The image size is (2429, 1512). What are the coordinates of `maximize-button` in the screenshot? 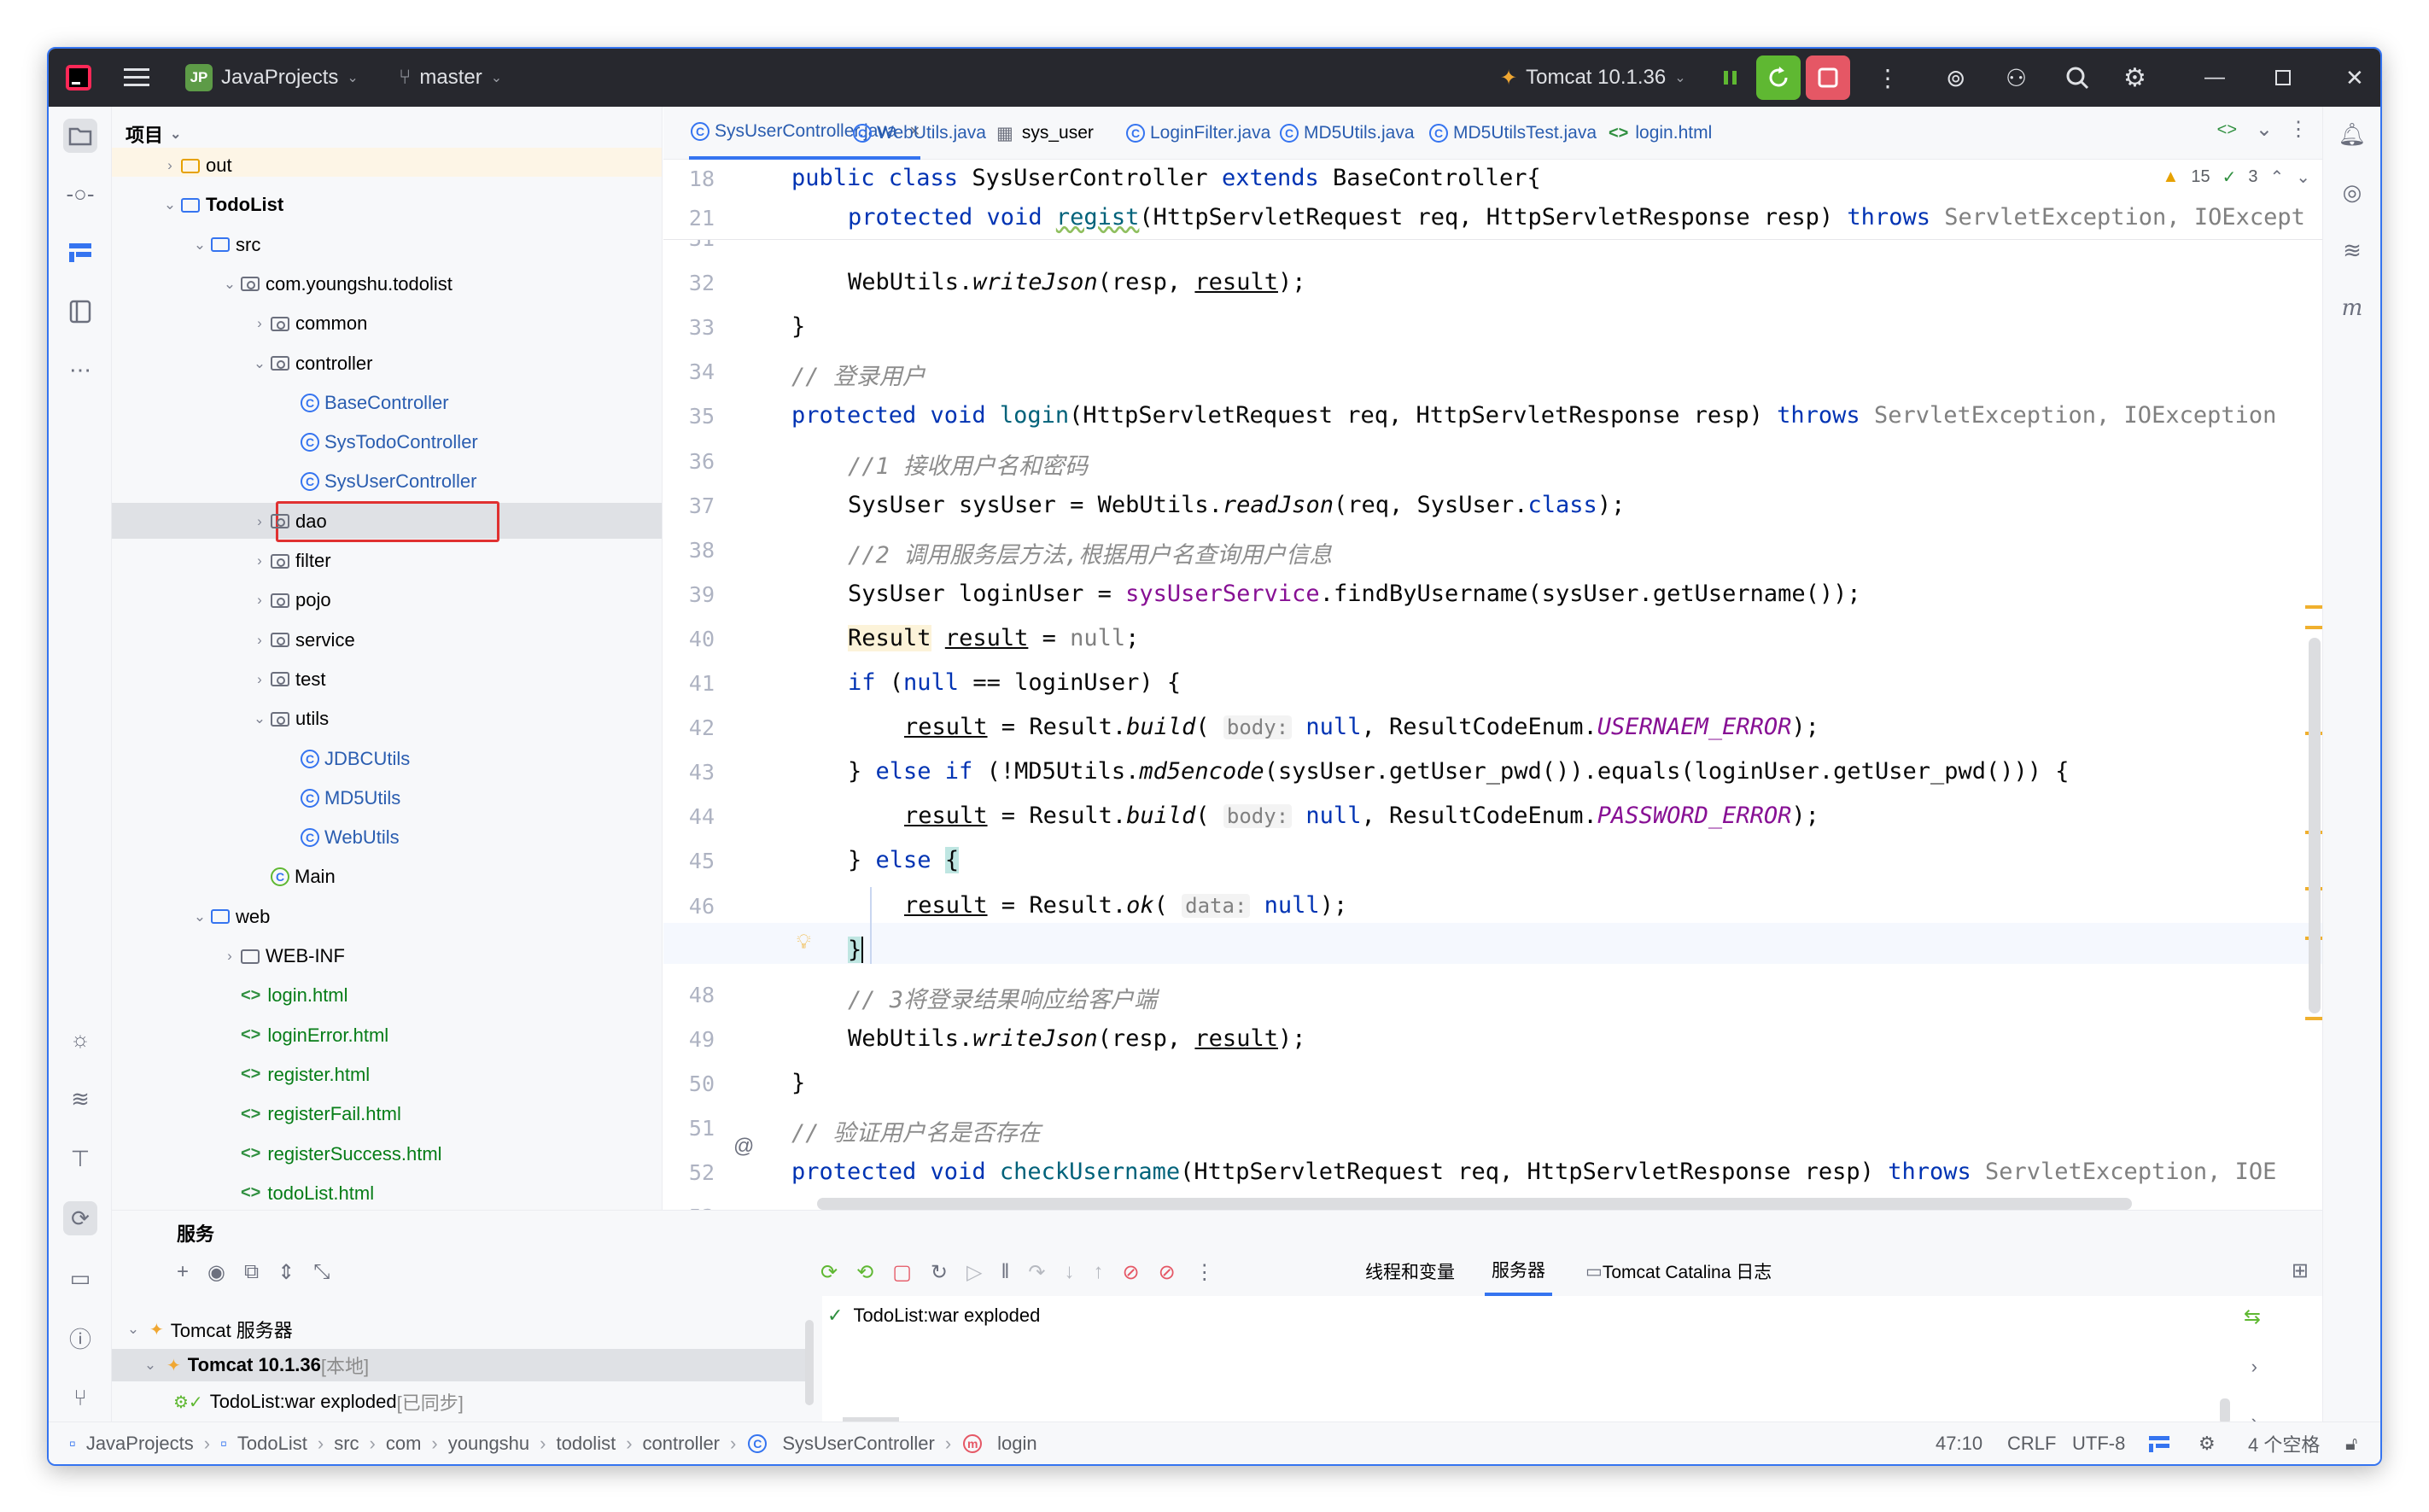 It's located at (2283, 78).